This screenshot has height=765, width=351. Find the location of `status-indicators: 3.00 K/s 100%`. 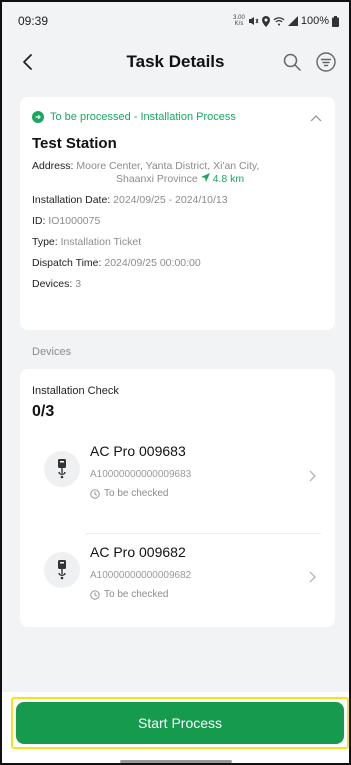

status-indicators: 3.00 K/s 100% is located at coordinates (286, 21).